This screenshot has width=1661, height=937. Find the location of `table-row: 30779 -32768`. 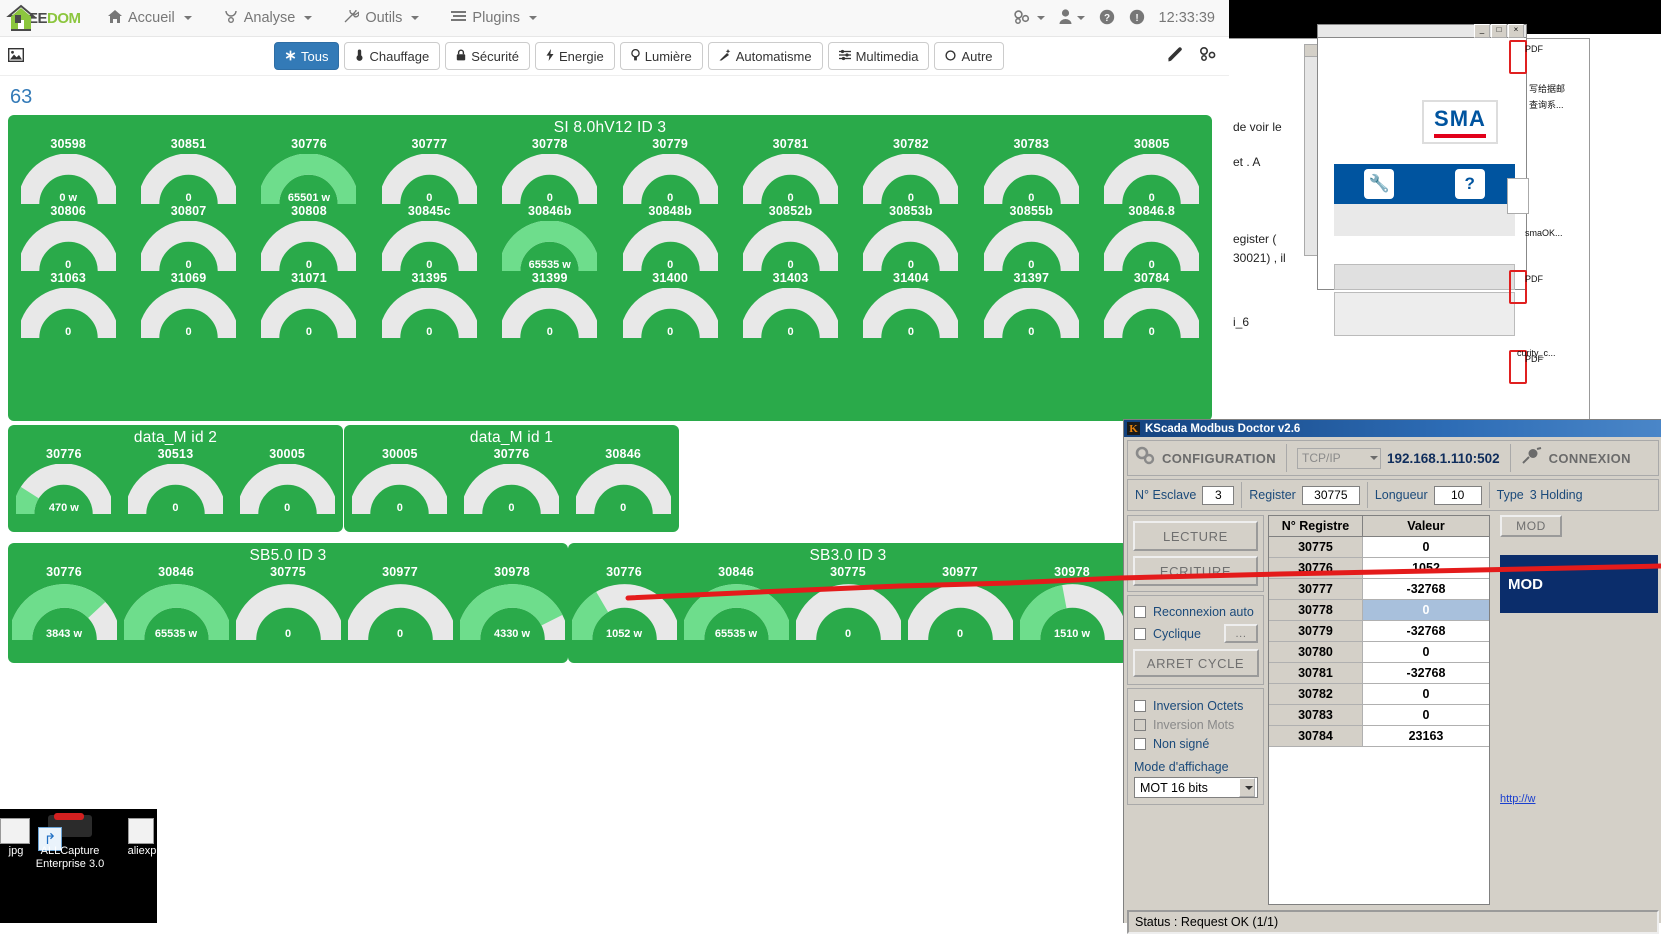

table-row: 30779 -32768 is located at coordinates (1379, 631).